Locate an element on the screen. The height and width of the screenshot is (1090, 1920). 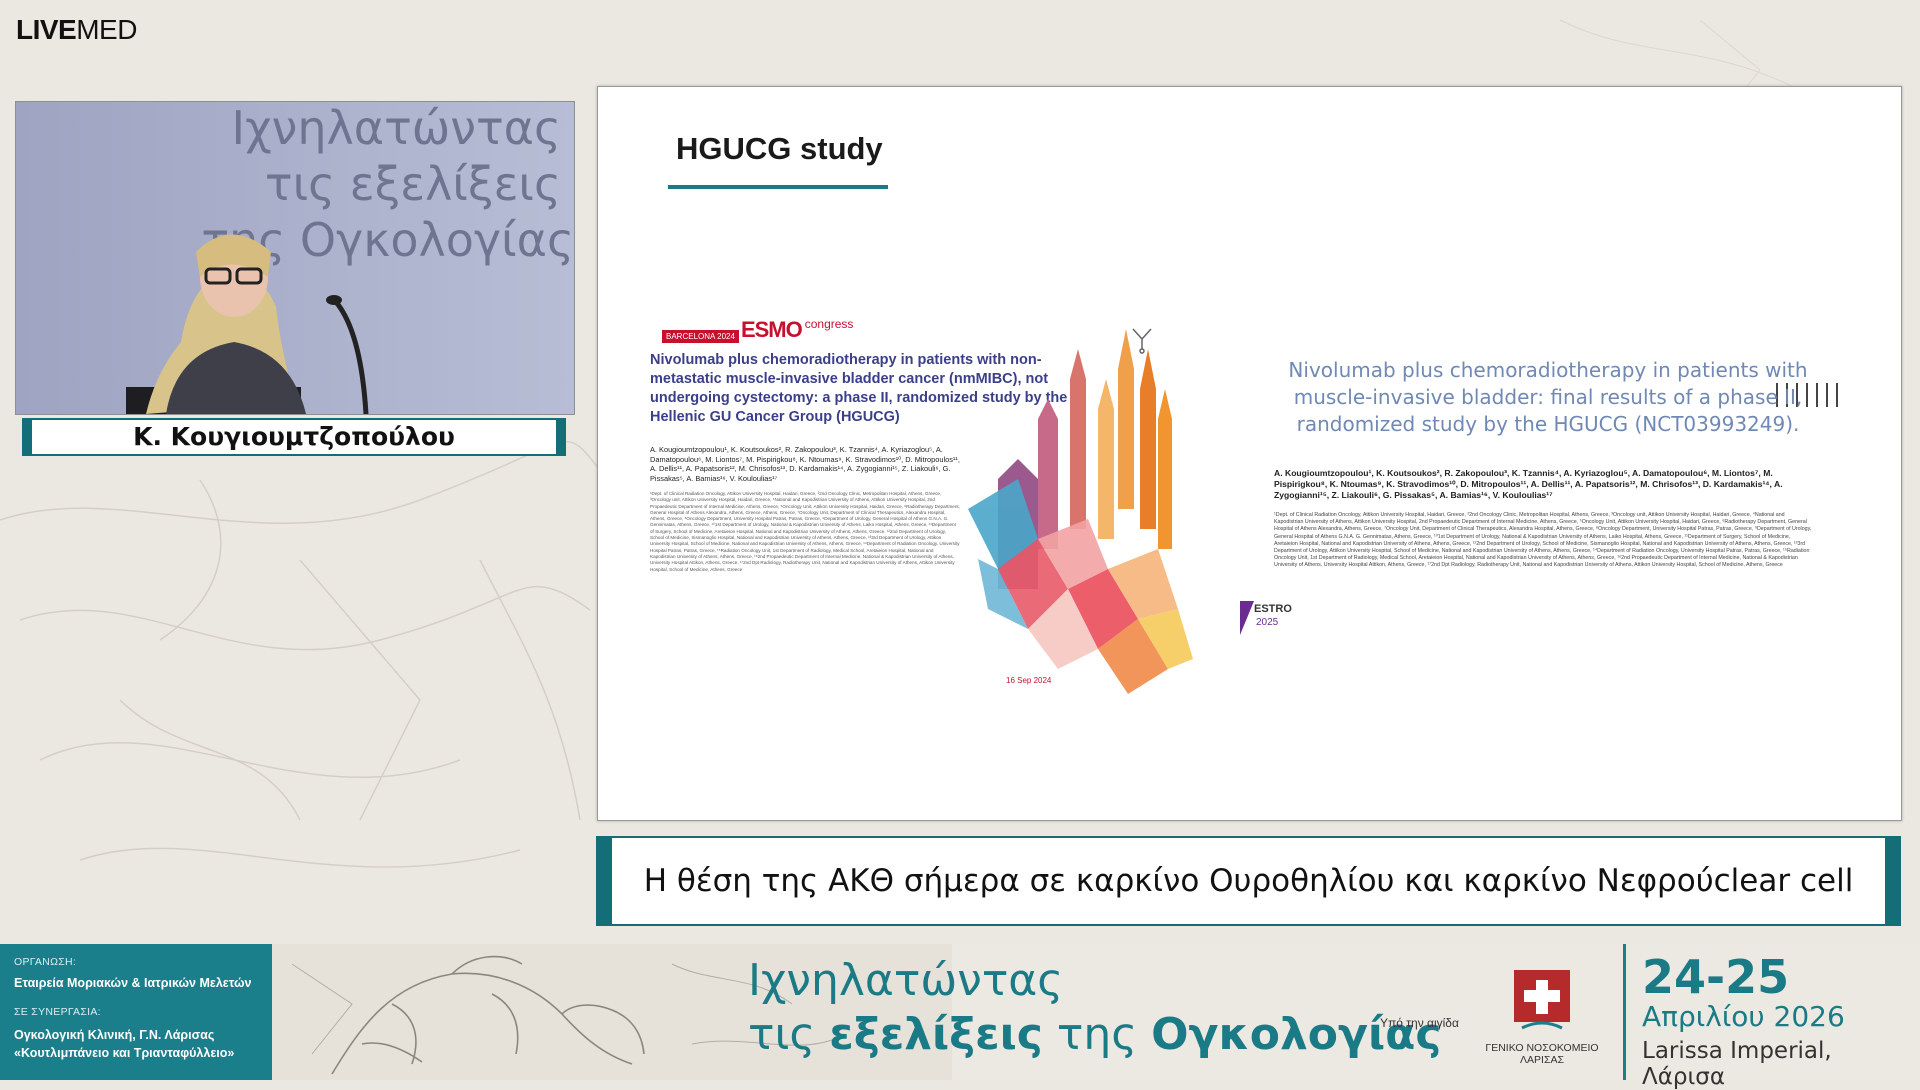
organizer-name: Εταιρεία Μοριακών & Ιατρικών Μελετών is located at coordinates (133, 983).